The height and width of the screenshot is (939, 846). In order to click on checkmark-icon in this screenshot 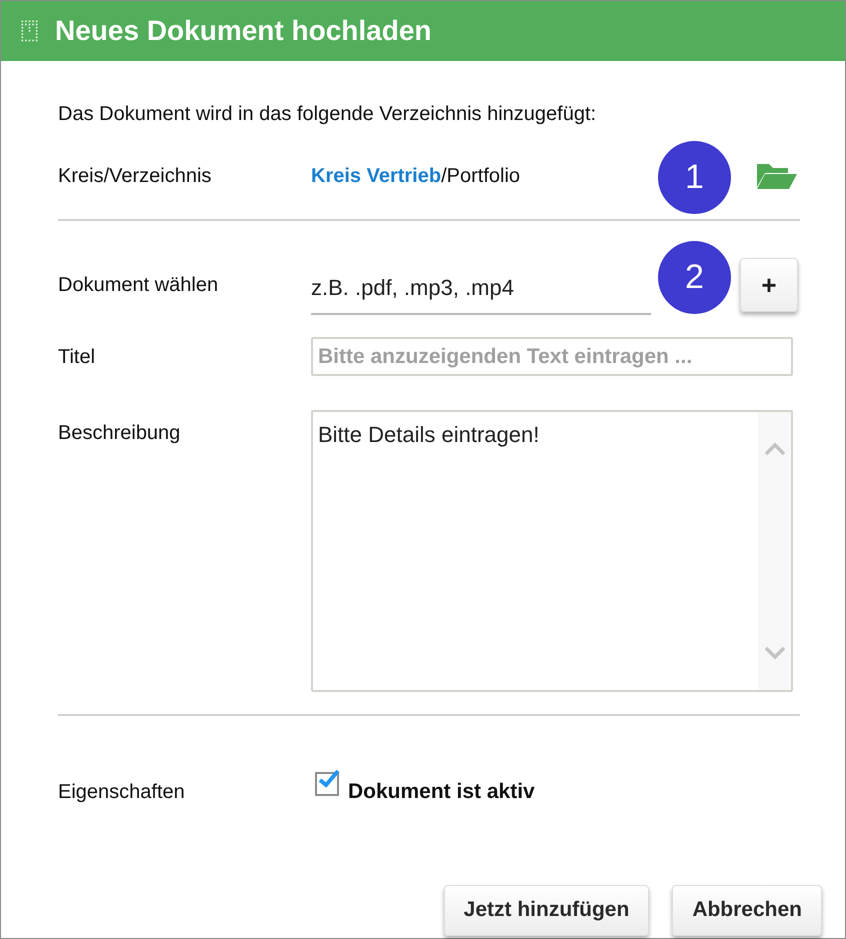, I will do `click(329, 779)`.